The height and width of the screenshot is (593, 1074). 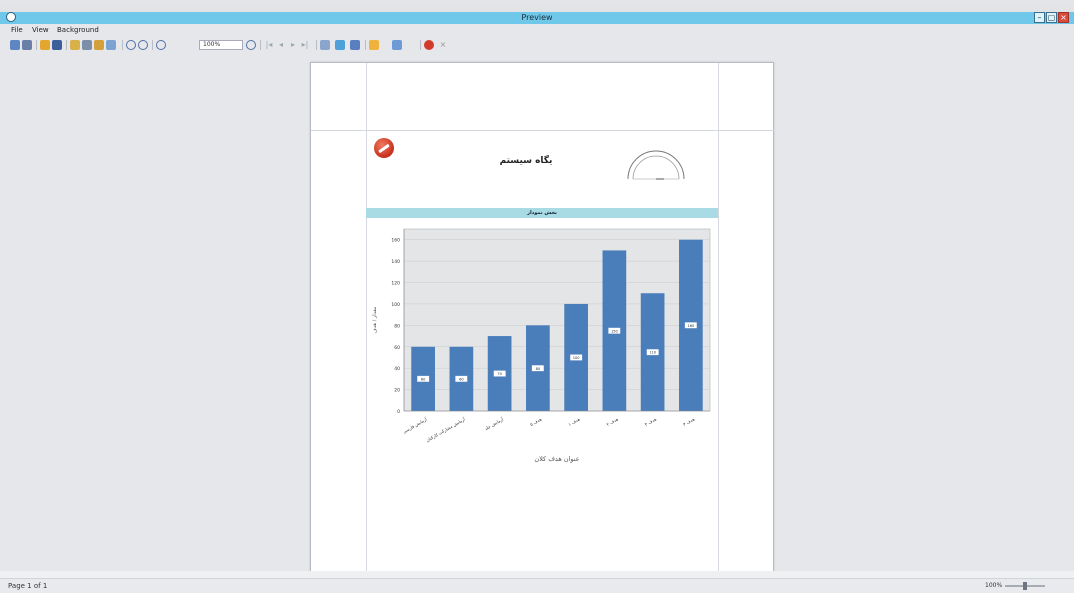 I want to click on zoom-percent: 100%, so click(x=994, y=585).